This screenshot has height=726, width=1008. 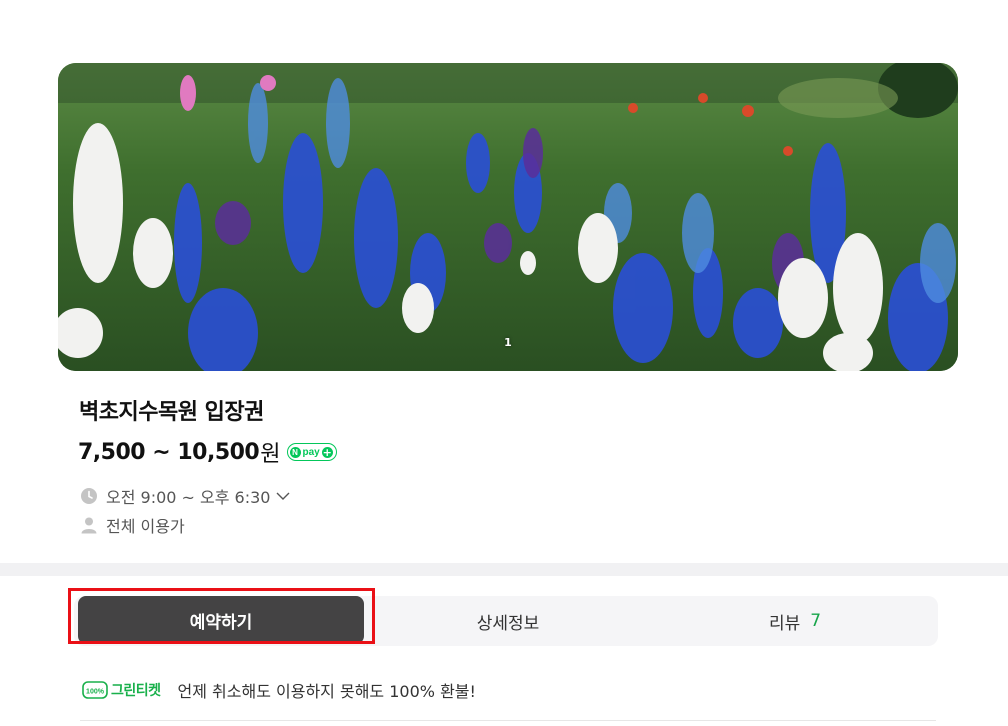 What do you see at coordinates (89, 525) in the screenshot?
I see `person-icon` at bounding box center [89, 525].